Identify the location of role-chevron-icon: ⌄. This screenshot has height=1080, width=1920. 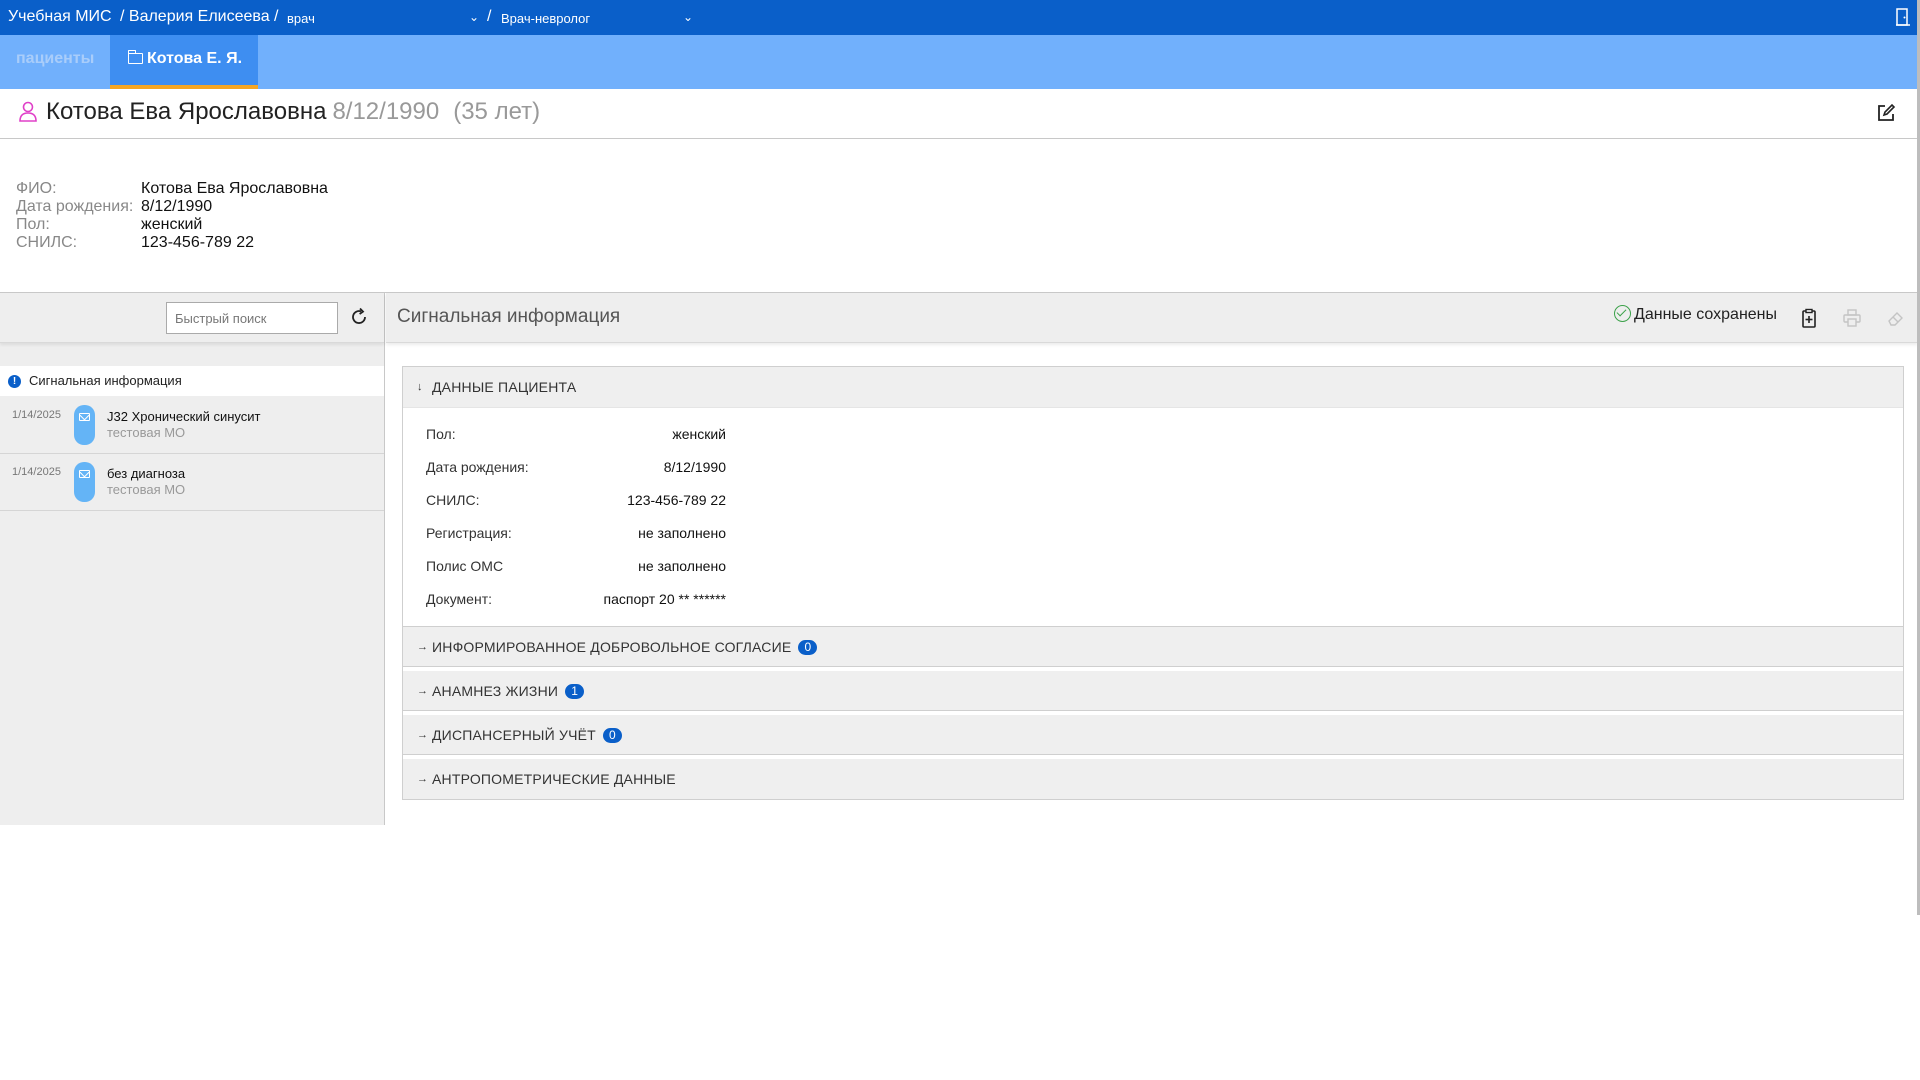
(474, 17).